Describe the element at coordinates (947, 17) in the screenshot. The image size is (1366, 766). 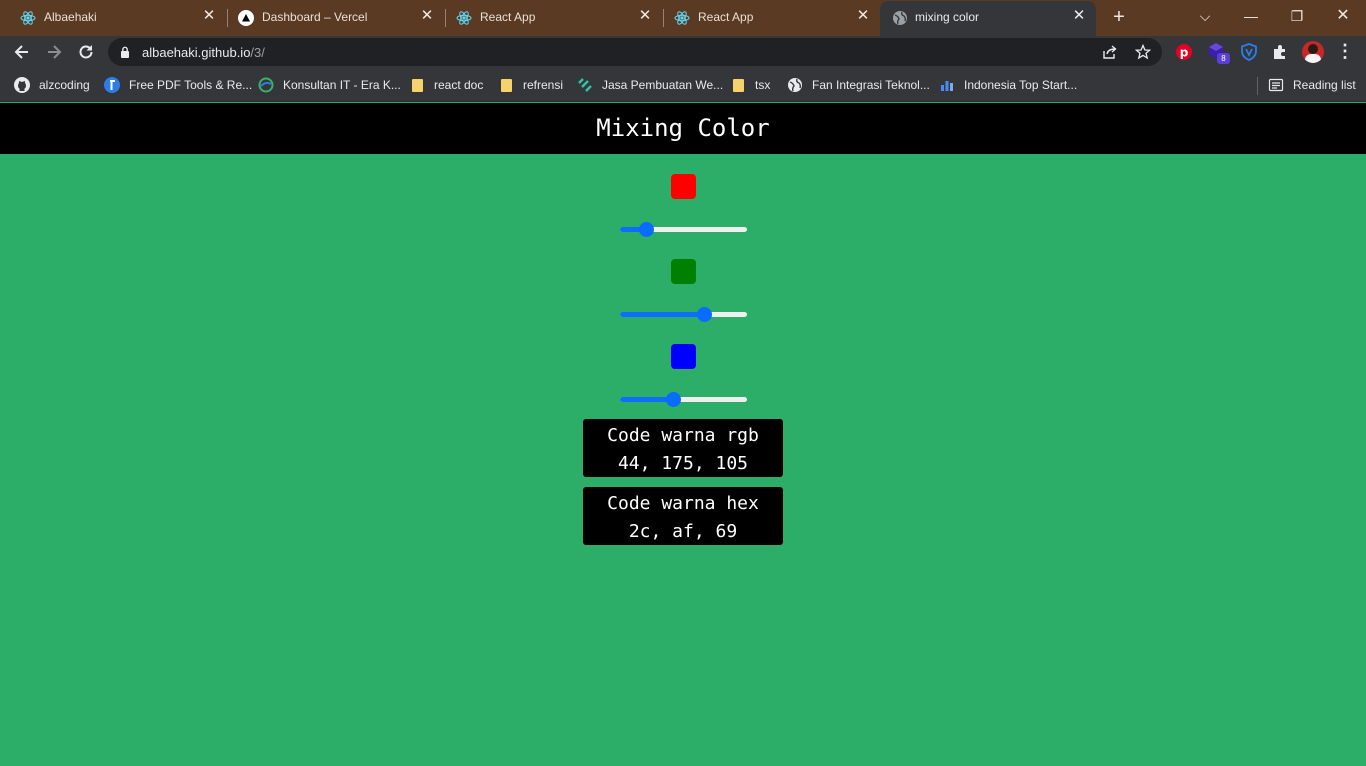
I see `tab-title: mixing color` at that location.